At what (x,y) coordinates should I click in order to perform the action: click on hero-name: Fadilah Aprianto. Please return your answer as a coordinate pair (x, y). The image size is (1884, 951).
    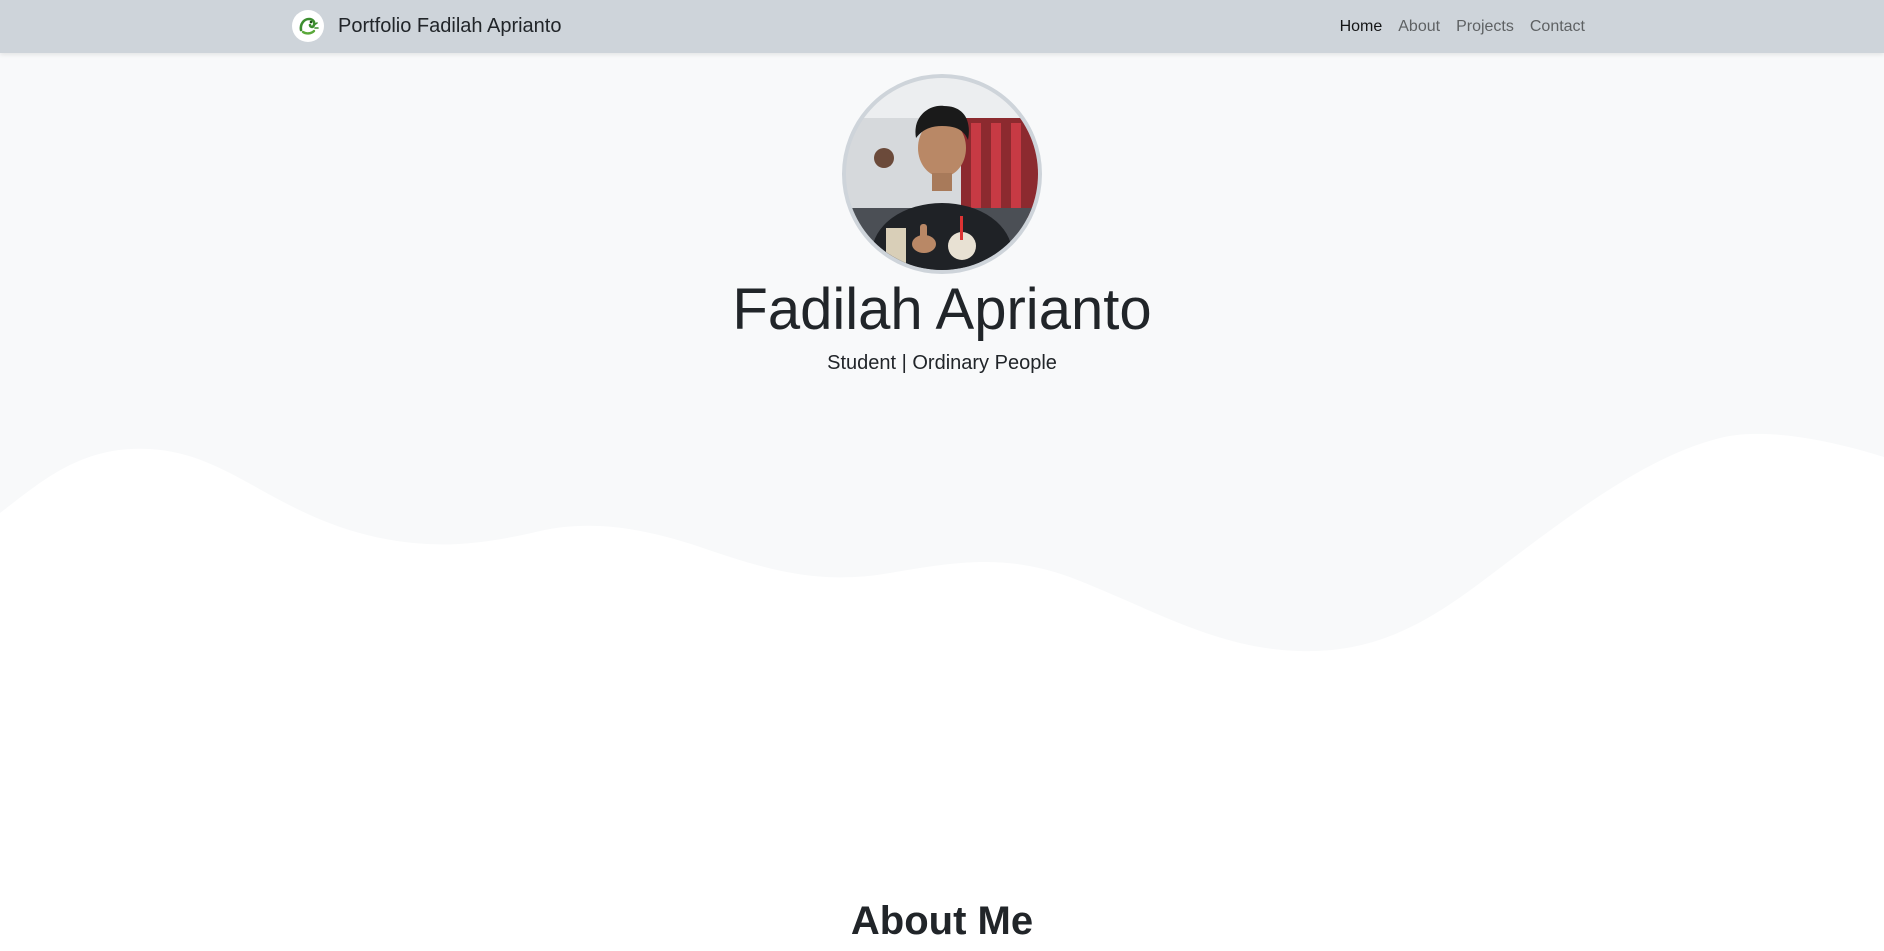
    Looking at the image, I should click on (942, 309).